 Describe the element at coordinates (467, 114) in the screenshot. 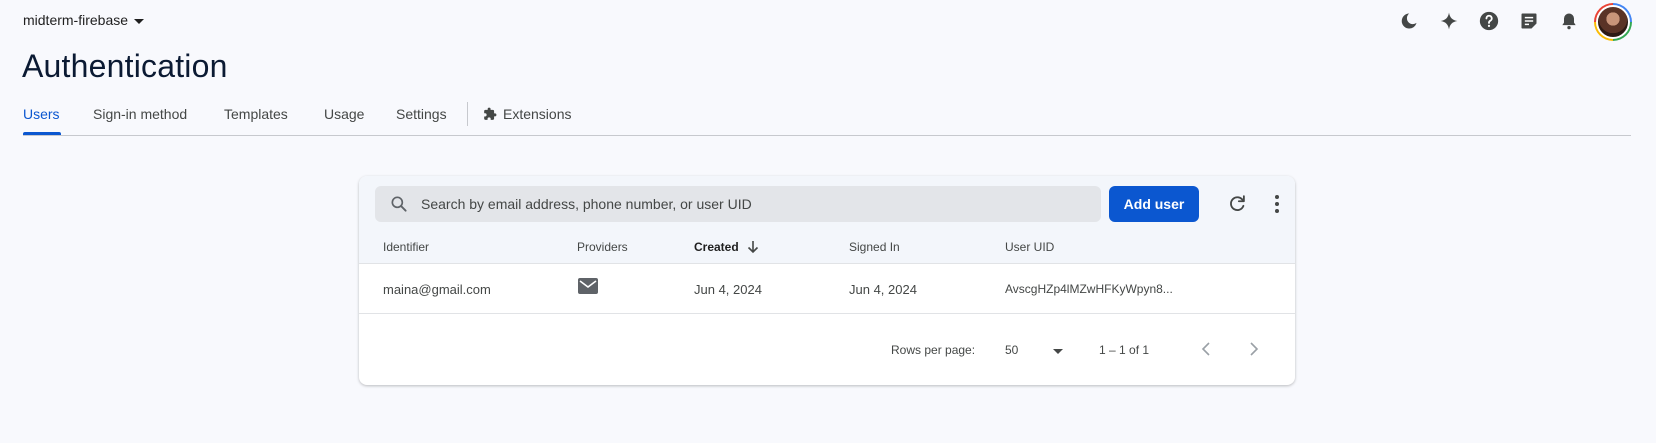

I see `tab-divider` at that location.